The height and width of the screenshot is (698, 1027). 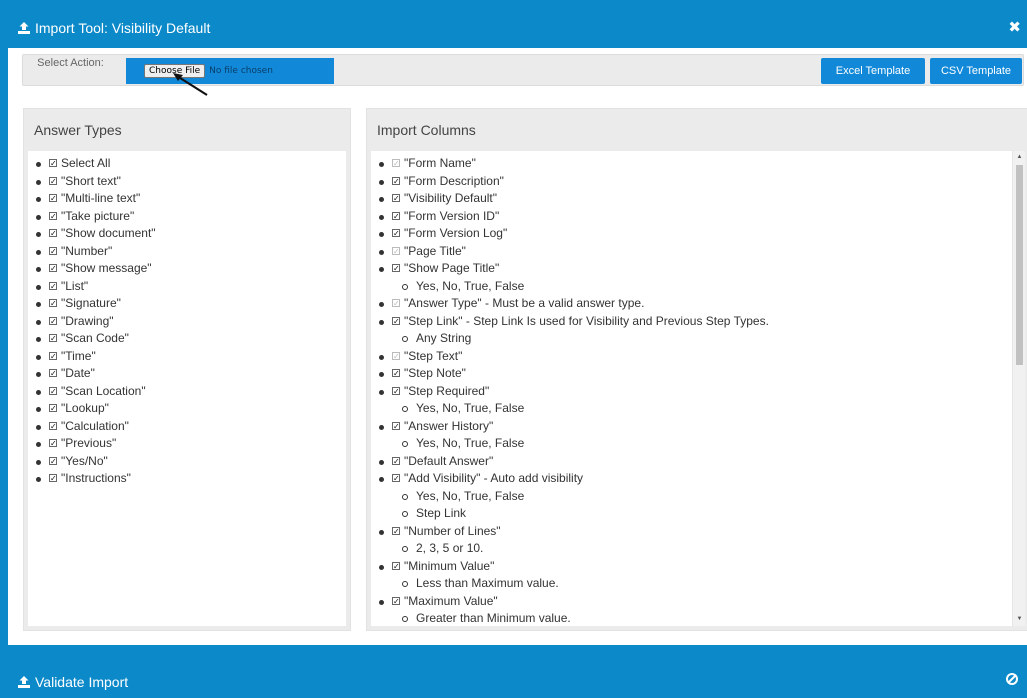 What do you see at coordinates (187, 409) in the screenshot?
I see `answer-type-item: ✓ "Lookup"` at bounding box center [187, 409].